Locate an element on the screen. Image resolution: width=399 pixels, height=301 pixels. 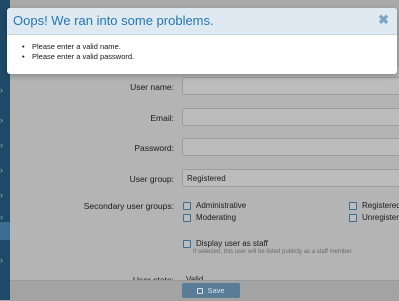
email-label: Email: is located at coordinates (162, 118).